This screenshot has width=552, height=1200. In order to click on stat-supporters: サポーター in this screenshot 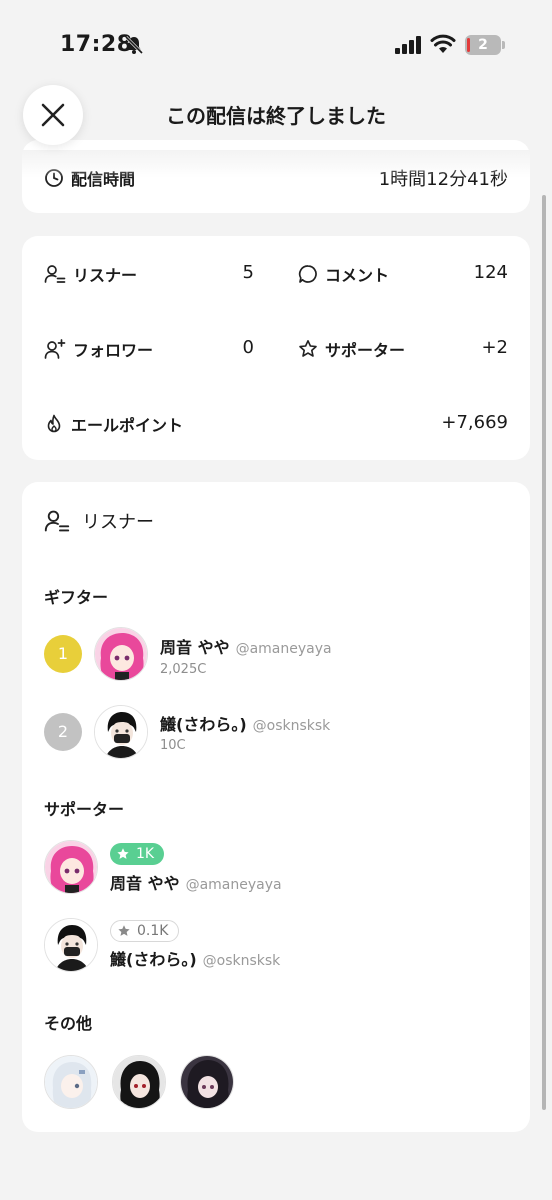, I will do `click(351, 349)`.